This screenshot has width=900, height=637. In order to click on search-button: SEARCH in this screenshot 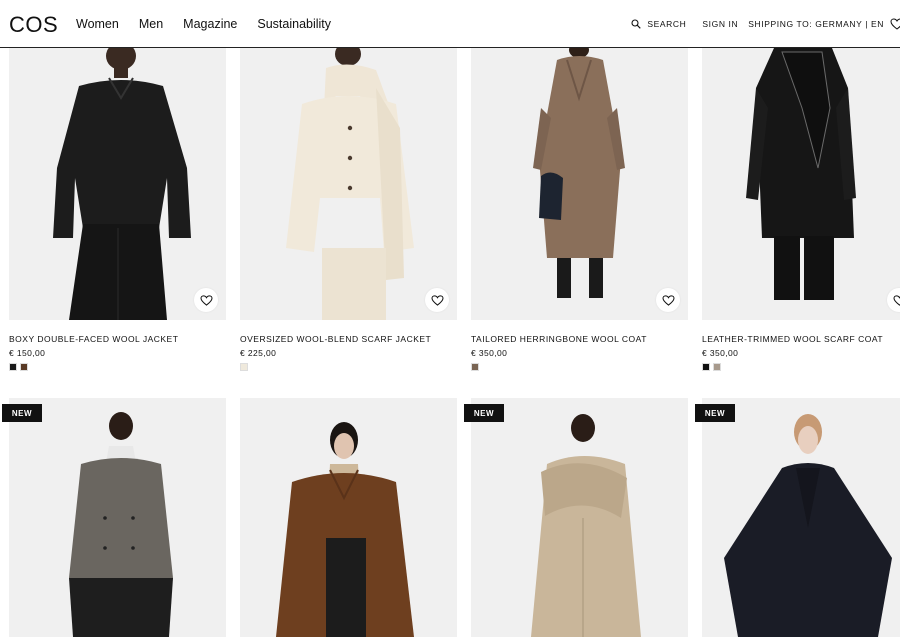, I will do `click(658, 24)`.